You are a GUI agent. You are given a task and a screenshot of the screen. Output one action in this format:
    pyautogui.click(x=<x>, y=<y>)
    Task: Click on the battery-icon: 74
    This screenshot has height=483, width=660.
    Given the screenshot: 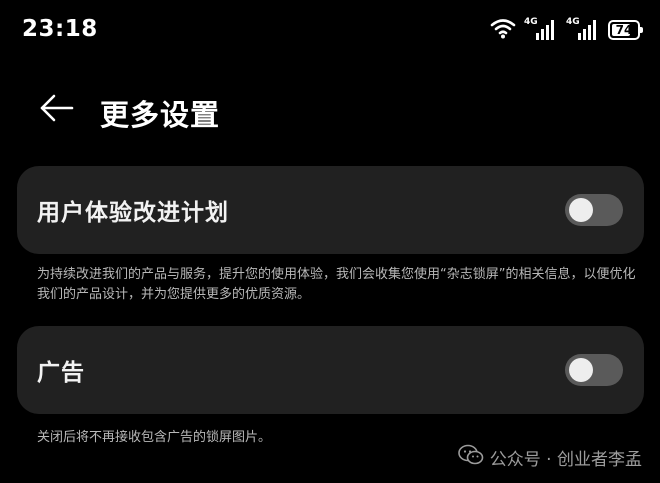 What is the action you would take?
    pyautogui.click(x=625, y=30)
    